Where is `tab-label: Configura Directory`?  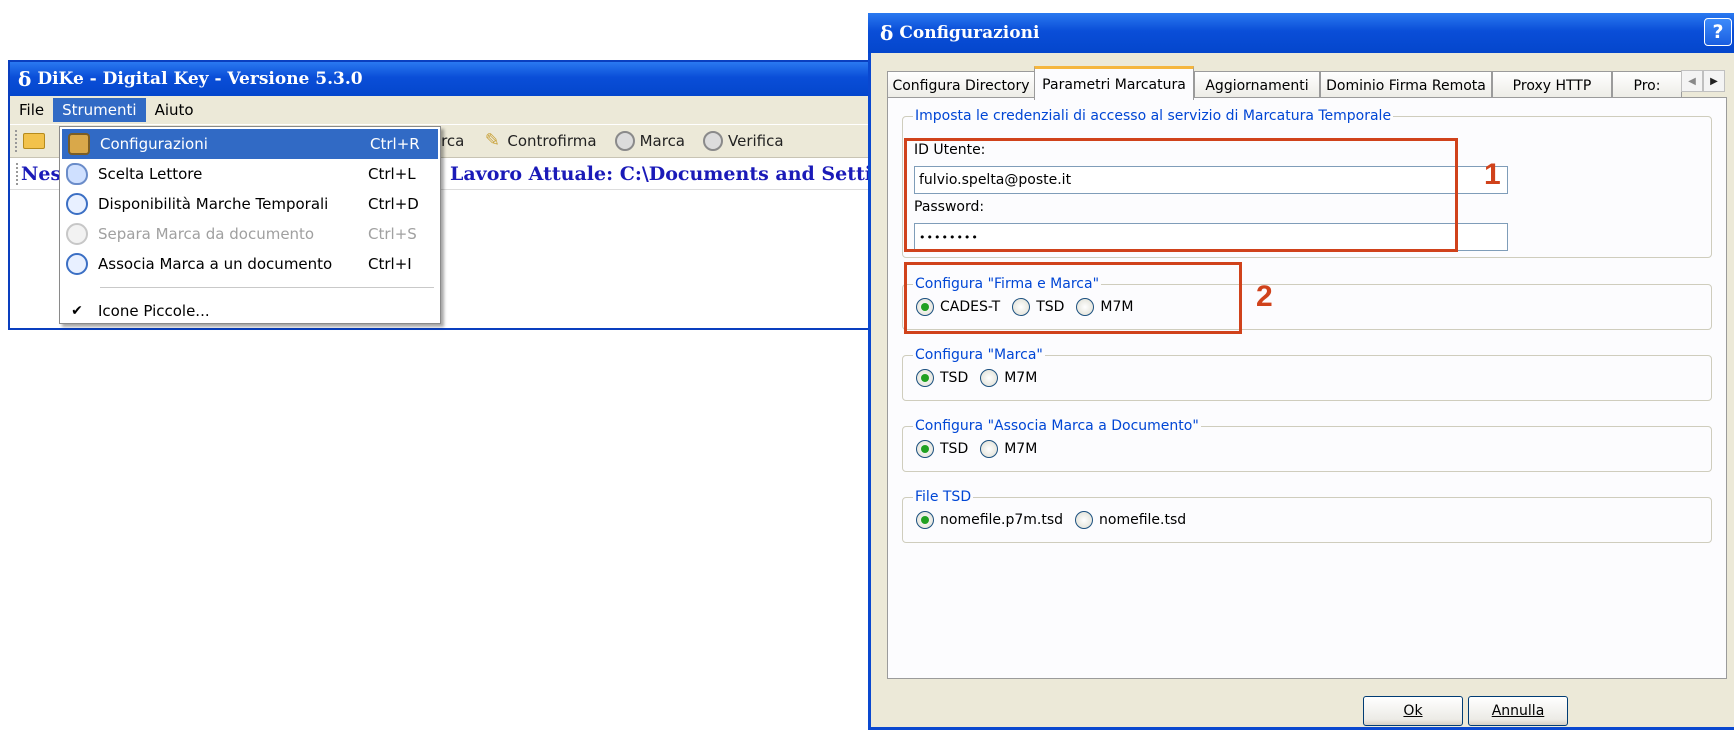 tab-label: Configura Directory is located at coordinates (961, 85).